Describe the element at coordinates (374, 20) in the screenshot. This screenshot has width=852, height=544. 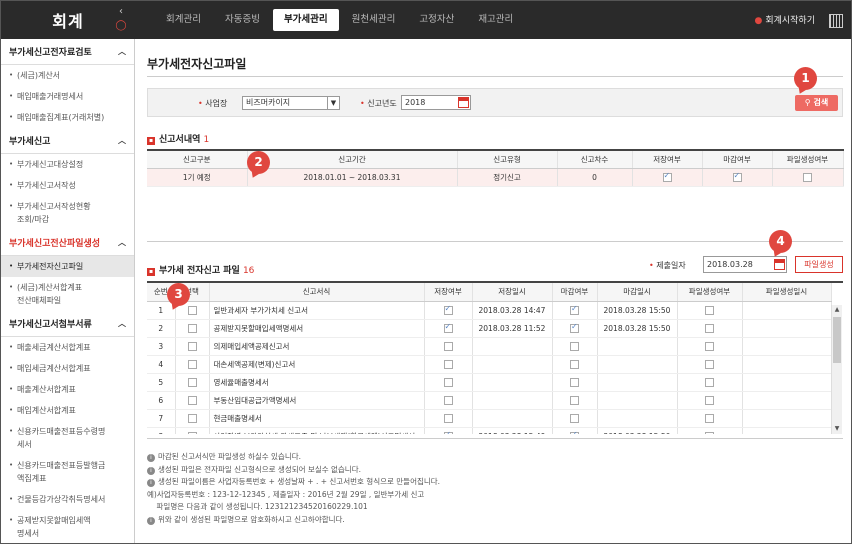
I see `nav-tab-4: 원천세관리` at that location.